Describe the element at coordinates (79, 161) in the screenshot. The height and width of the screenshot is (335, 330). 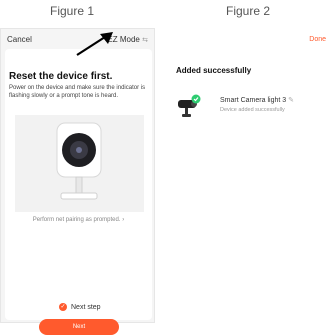
I see `camera-image` at that location.